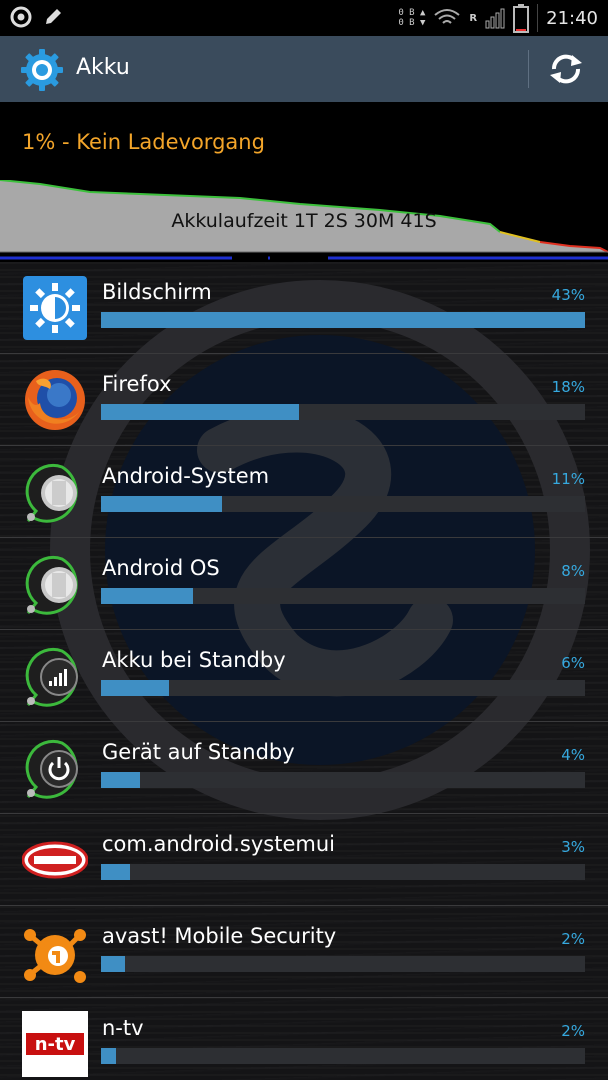 The width and height of the screenshot is (608, 1080). Describe the element at coordinates (495, 18) in the screenshot. I see `signal-icon` at that location.